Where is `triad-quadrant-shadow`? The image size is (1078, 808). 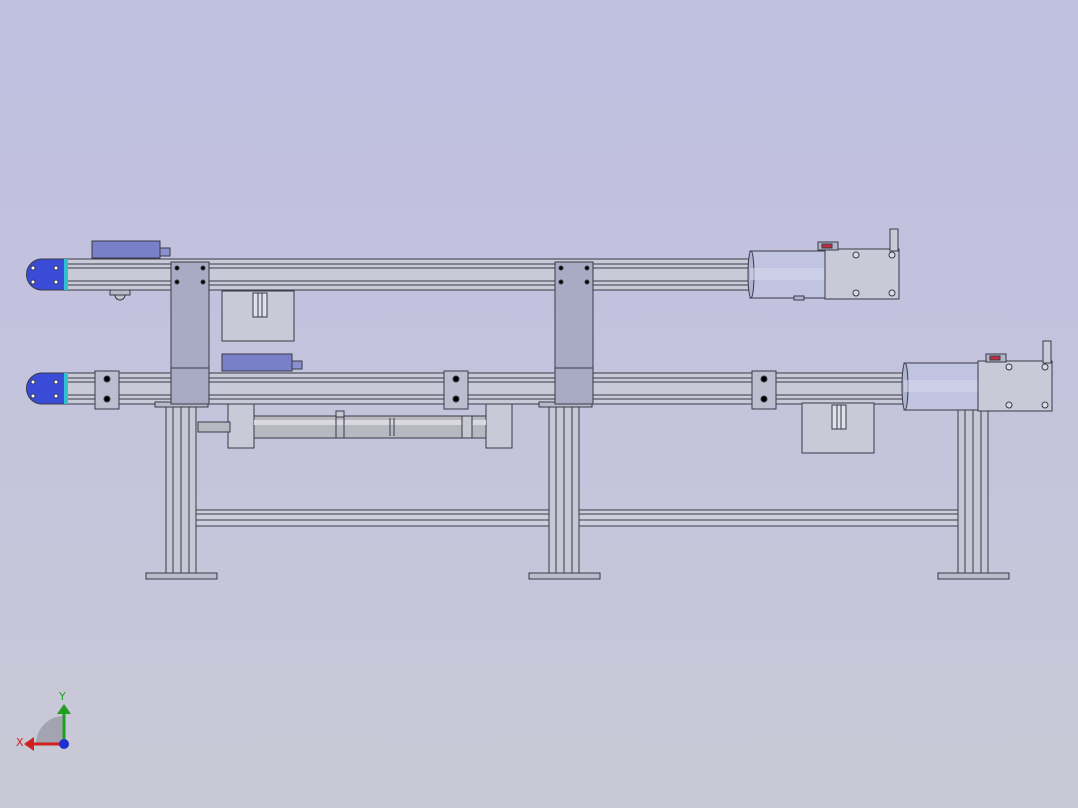 triad-quadrant-shadow is located at coordinates (50, 730).